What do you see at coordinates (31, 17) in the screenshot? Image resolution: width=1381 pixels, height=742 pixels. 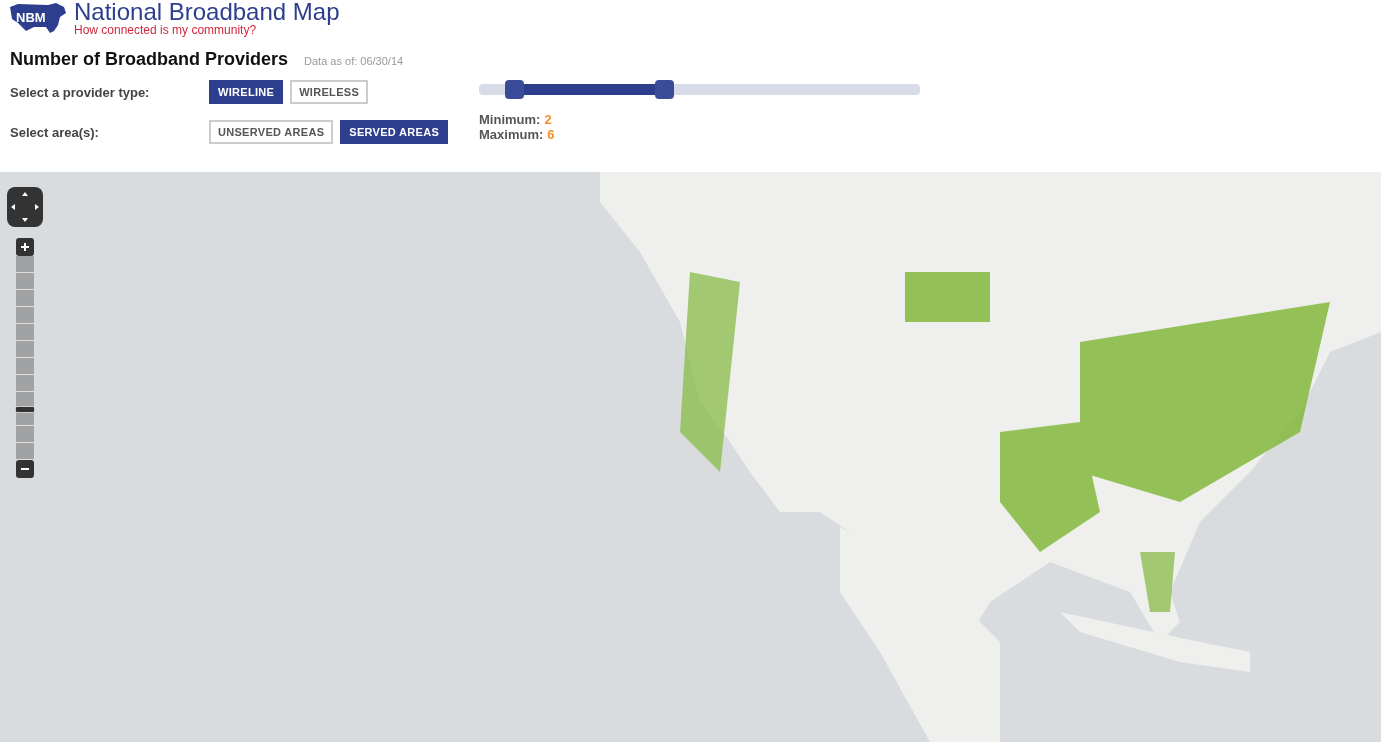 I see `logo-text: NBM` at bounding box center [31, 17].